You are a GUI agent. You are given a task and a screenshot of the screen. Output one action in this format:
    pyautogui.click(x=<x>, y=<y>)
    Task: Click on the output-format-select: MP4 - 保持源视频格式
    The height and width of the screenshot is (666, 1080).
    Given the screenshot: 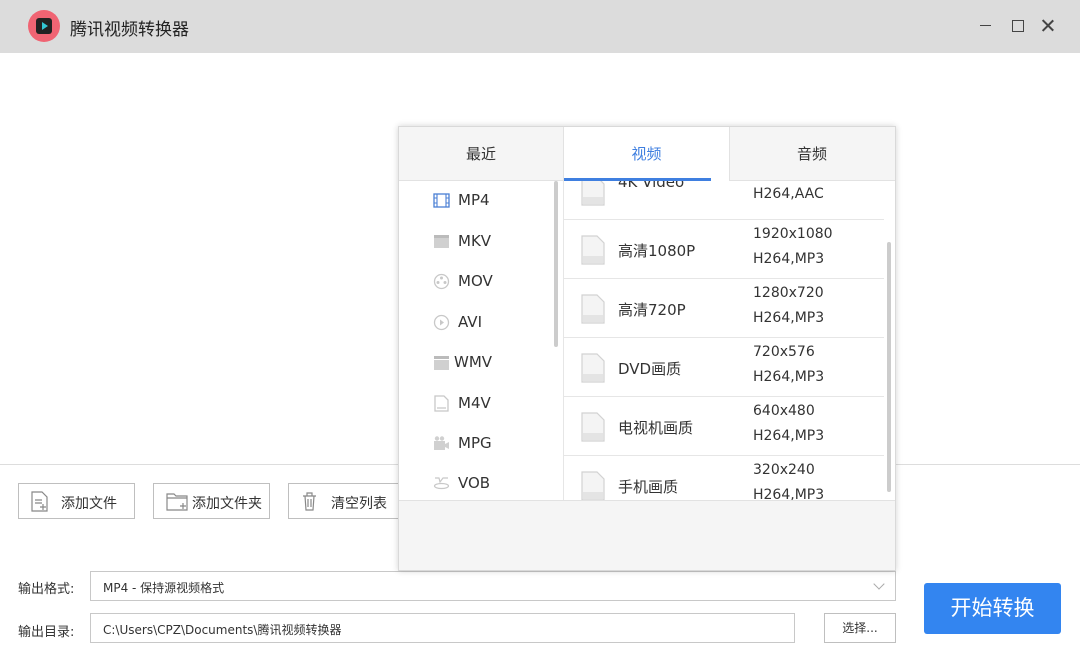 What is the action you would take?
    pyautogui.click(x=493, y=586)
    